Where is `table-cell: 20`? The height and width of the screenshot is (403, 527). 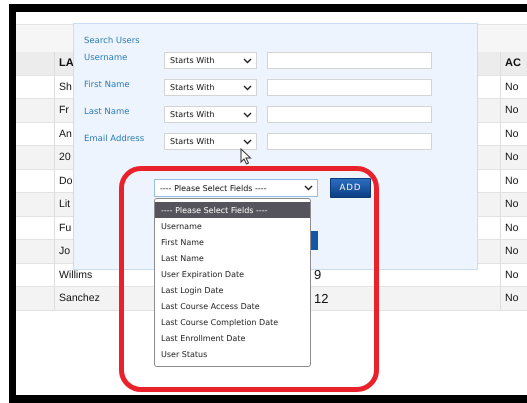
table-cell: 20 is located at coordinates (65, 157).